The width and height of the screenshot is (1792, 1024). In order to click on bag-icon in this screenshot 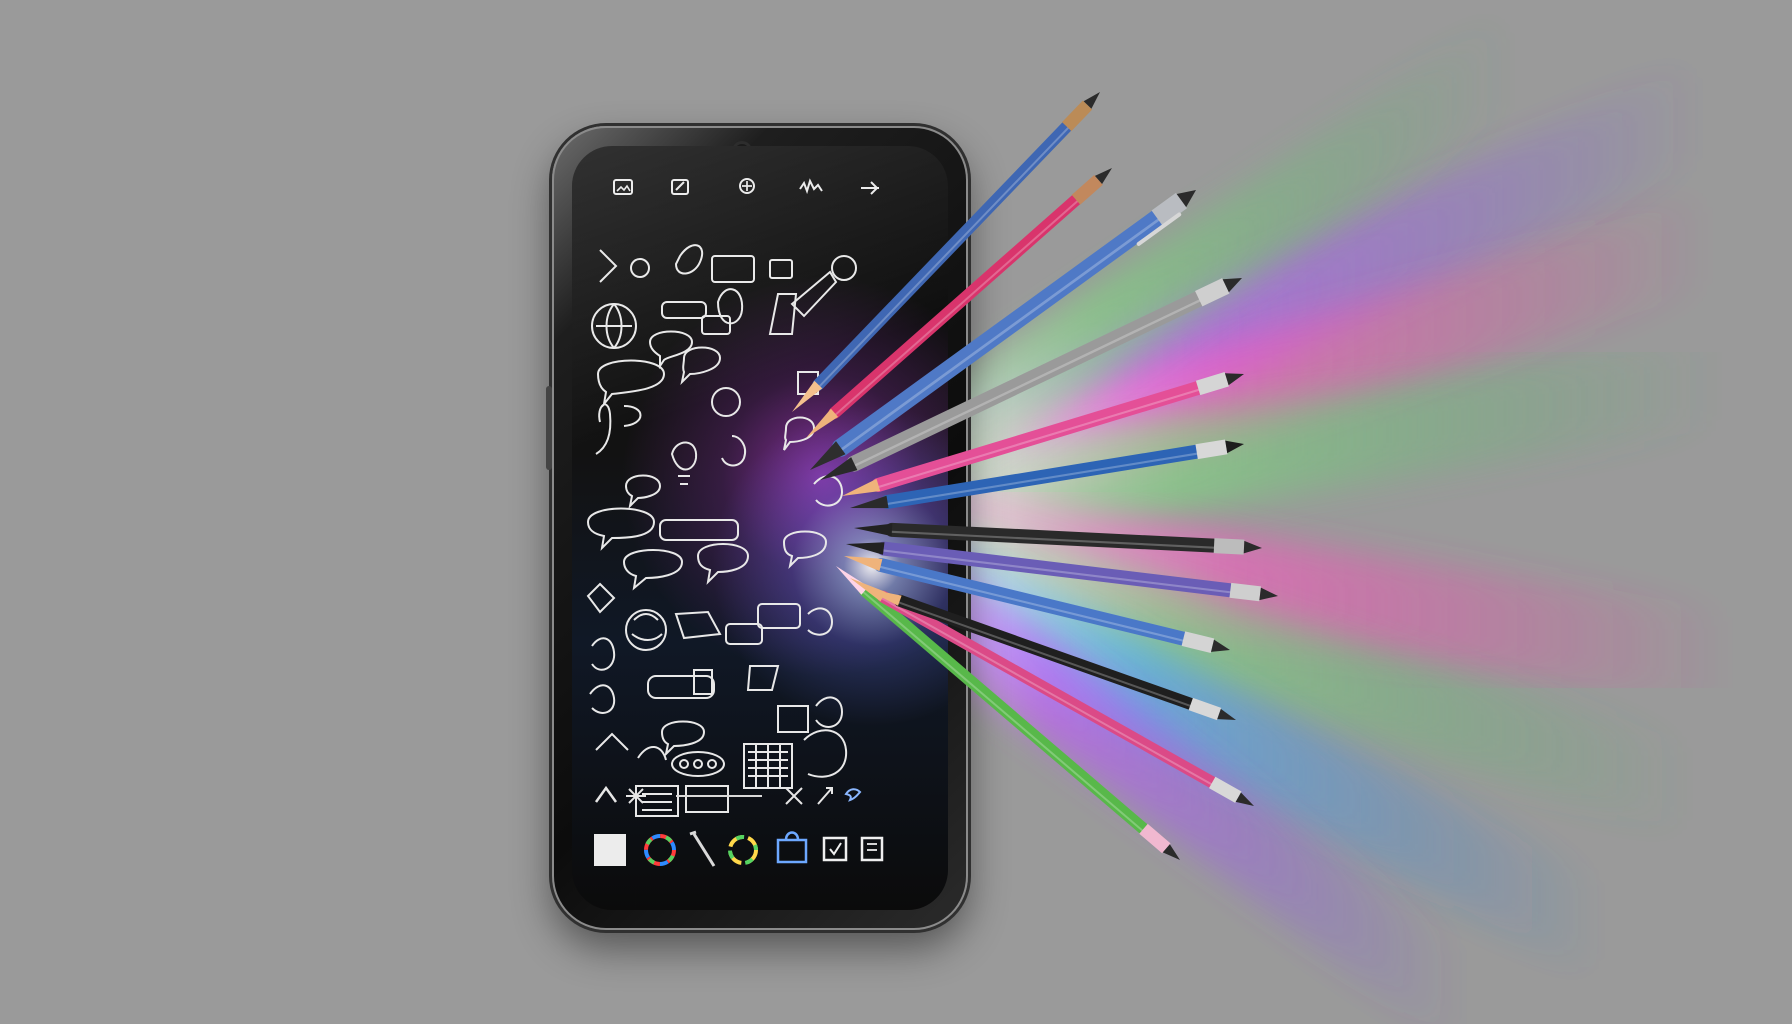, I will do `click(792, 847)`.